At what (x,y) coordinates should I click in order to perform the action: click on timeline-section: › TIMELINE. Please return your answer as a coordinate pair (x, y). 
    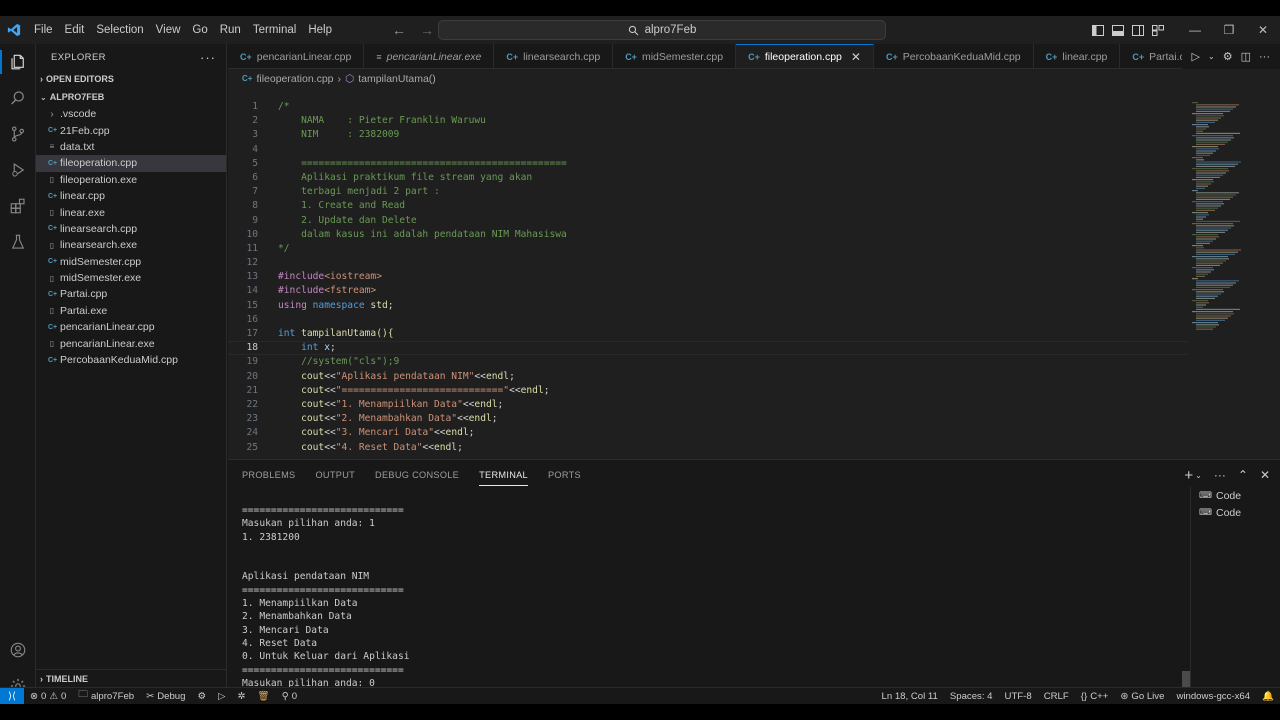
    Looking at the image, I should click on (131, 678).